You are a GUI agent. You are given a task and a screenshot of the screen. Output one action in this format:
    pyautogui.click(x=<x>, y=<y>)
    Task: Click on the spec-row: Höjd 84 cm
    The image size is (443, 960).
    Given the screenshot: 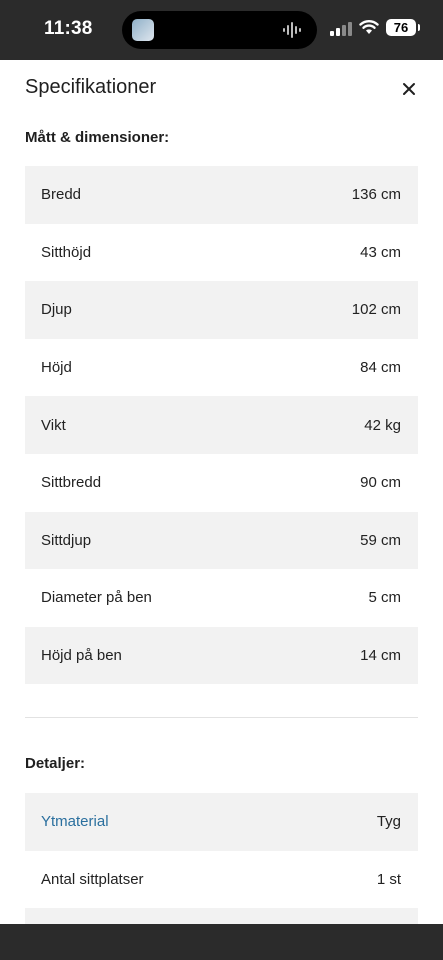 What is the action you would take?
    pyautogui.click(x=221, y=368)
    